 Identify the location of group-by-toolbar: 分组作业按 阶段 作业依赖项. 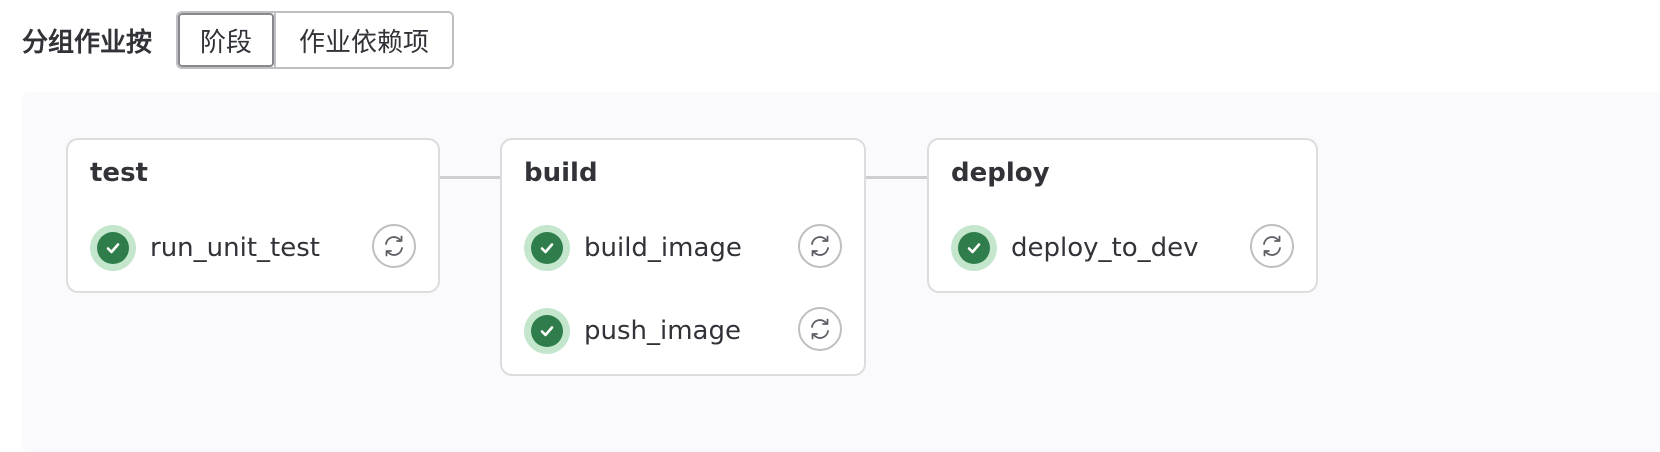
(238, 40).